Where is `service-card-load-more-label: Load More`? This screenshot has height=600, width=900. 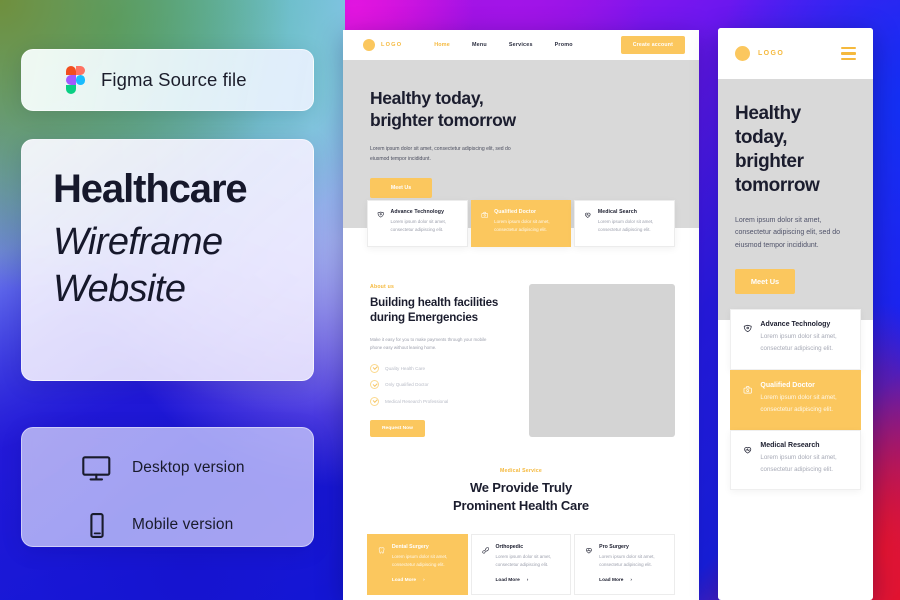
service-card-load-more-label: Load More is located at coordinates (507, 581).